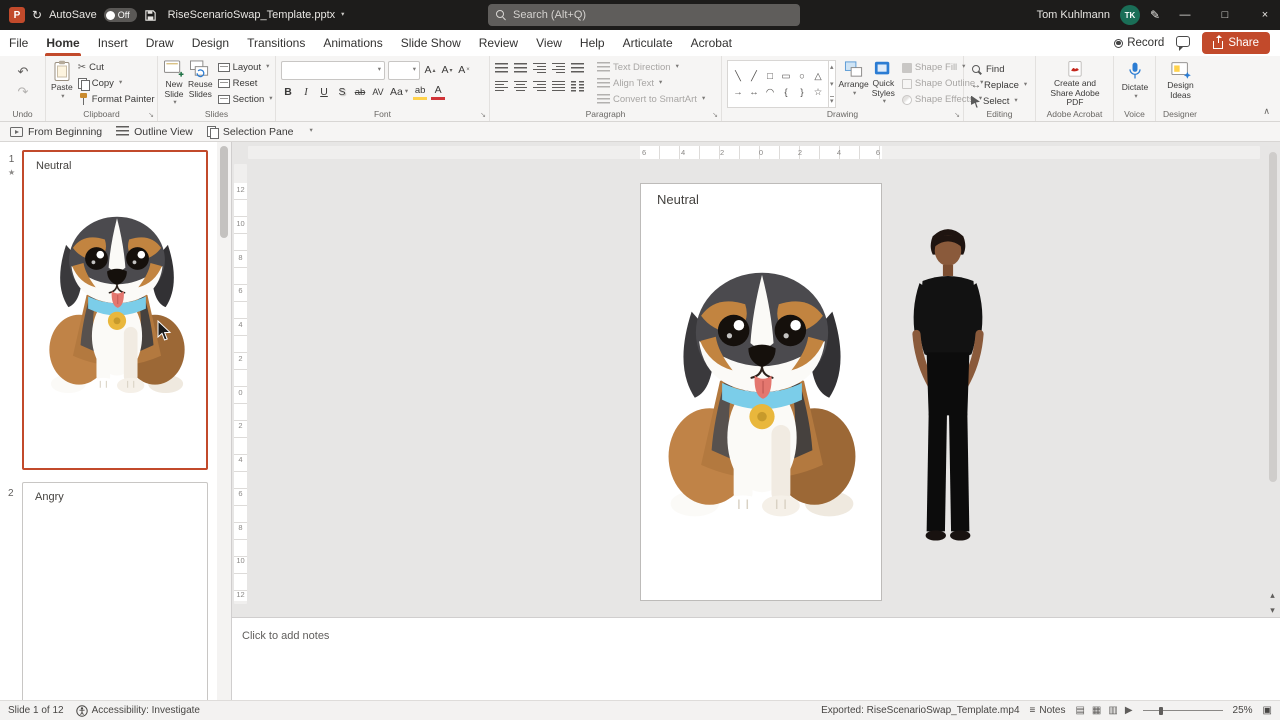  What do you see at coordinates (56, 132) in the screenshot?
I see `from-beginning-button: From Beginning` at bounding box center [56, 132].